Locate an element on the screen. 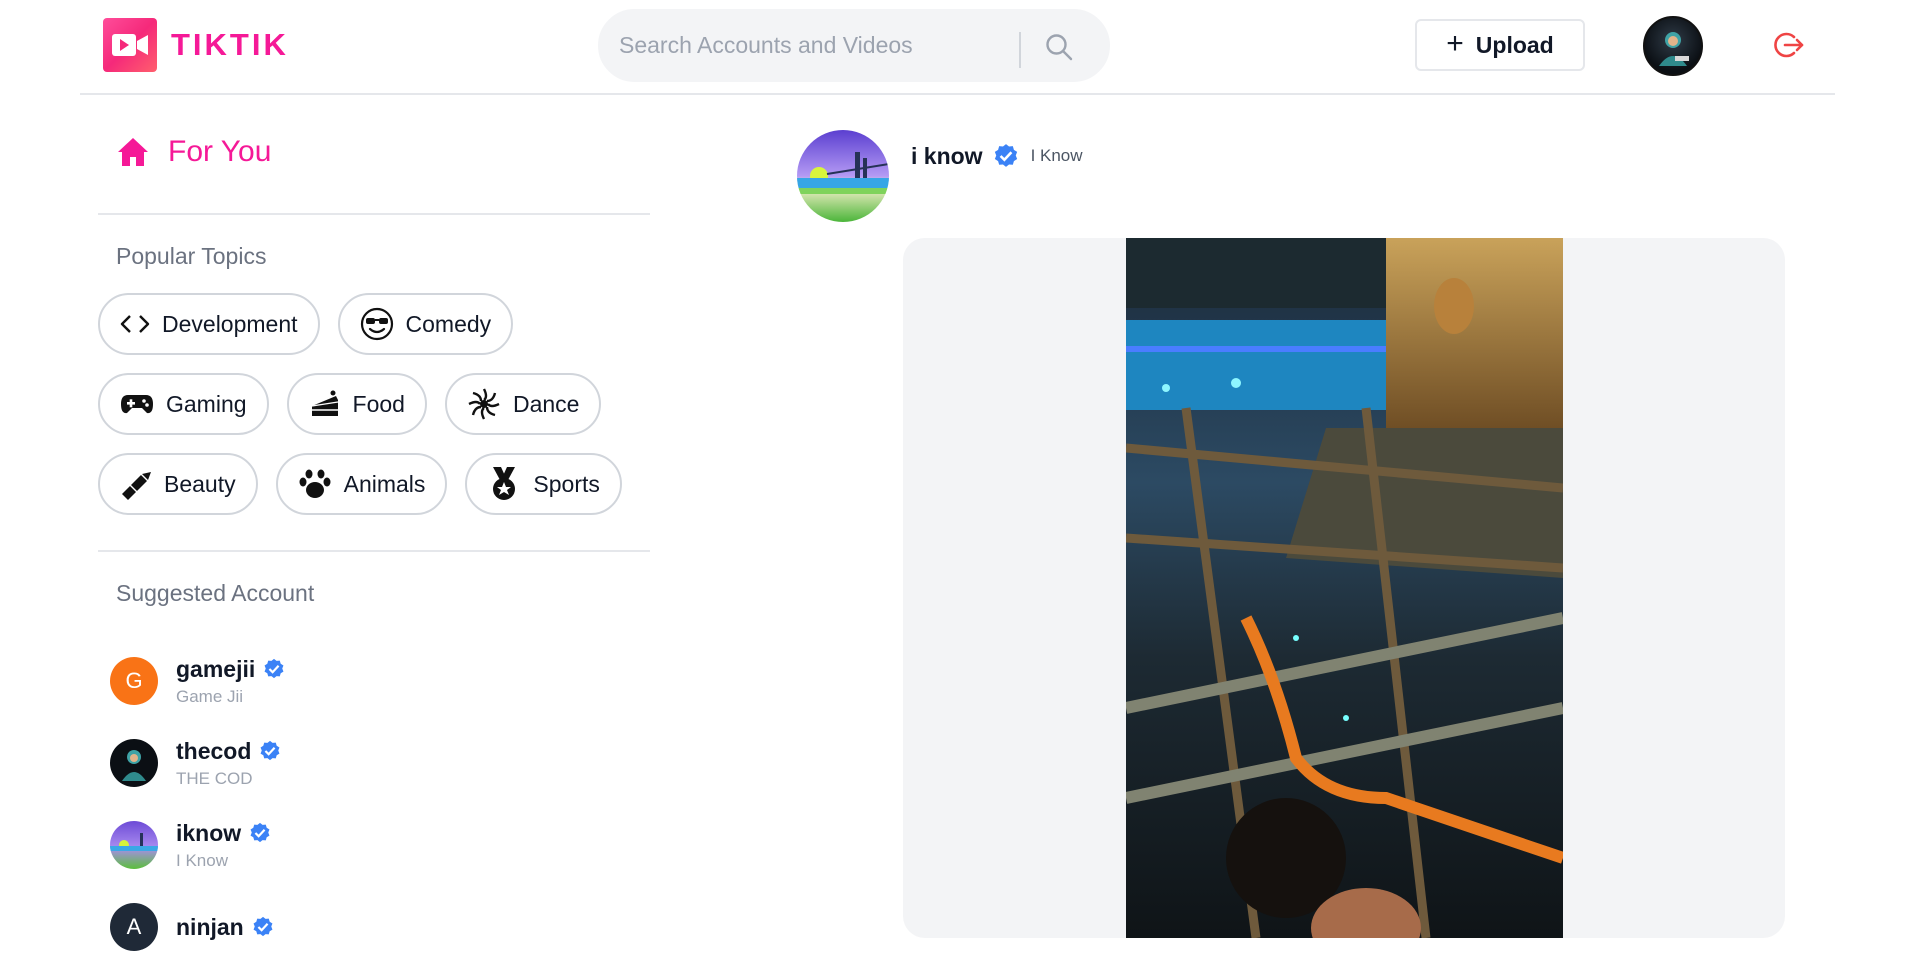  topic-label: Animals is located at coordinates (384, 483).